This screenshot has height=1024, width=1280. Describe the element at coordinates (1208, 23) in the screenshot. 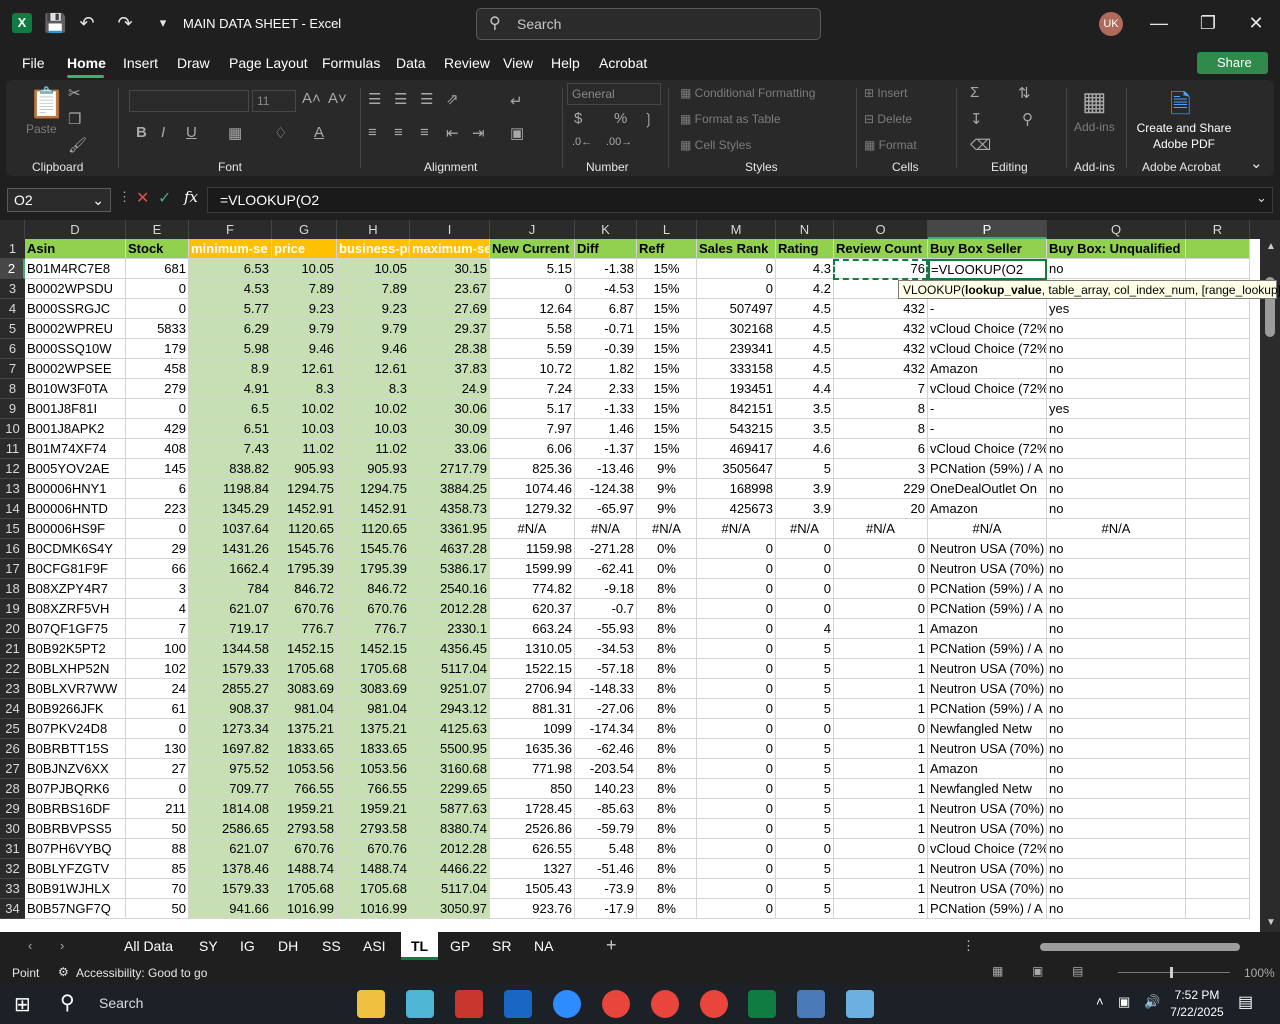

I see `maximize-icon: ❐` at that location.